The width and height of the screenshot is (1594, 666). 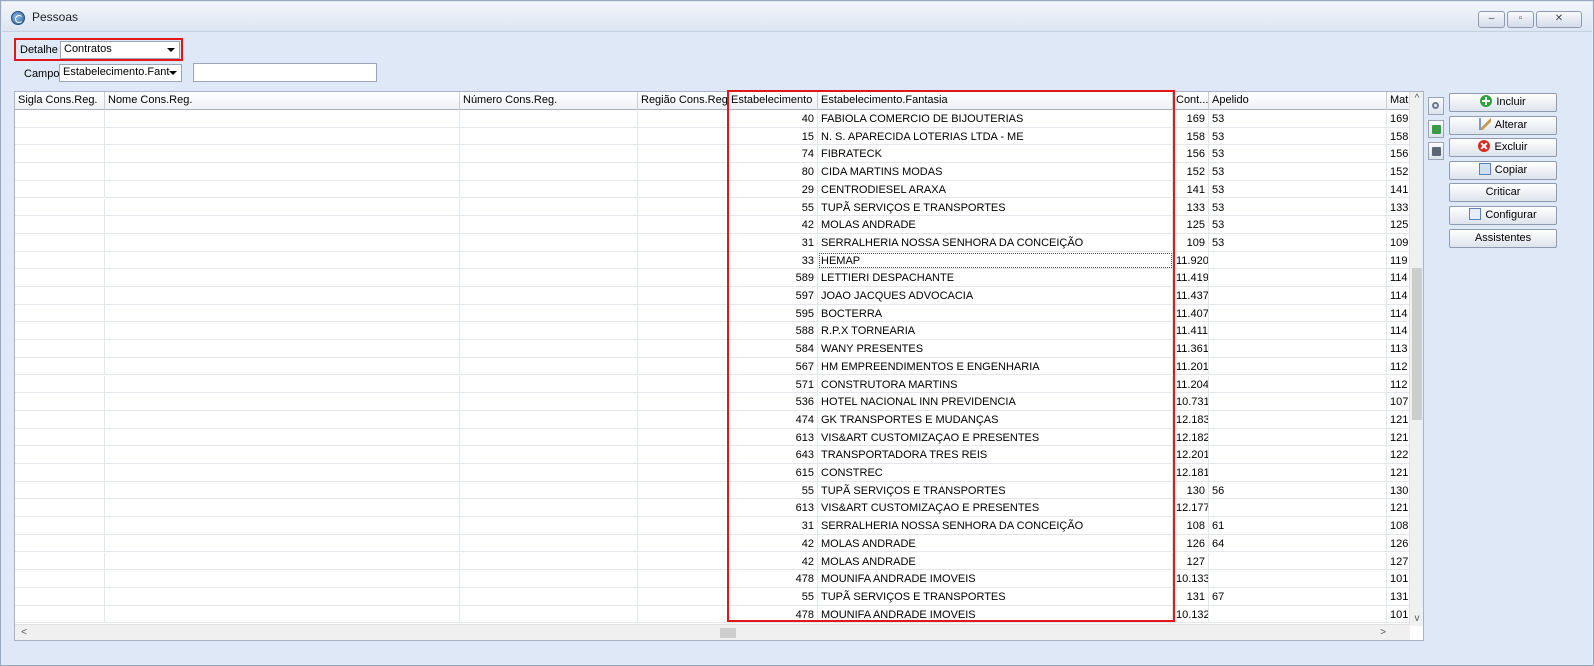 I want to click on column-header-nome: Nome Cons.Reg., so click(x=282, y=101).